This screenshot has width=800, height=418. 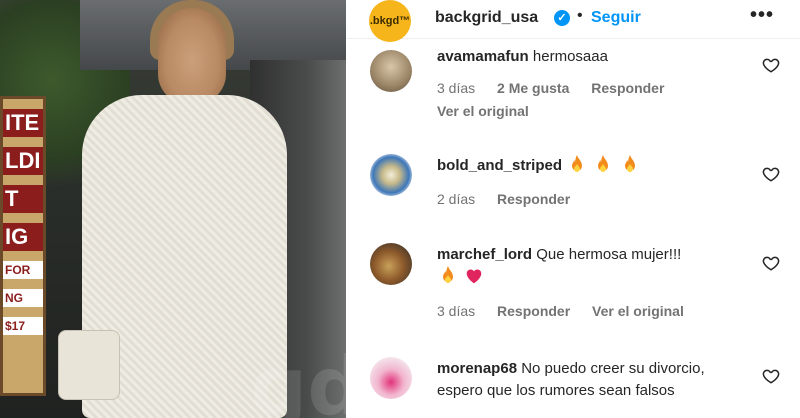 What do you see at coordinates (609, 254) in the screenshot?
I see `comment-text: Que hermosa mujer!!!` at bounding box center [609, 254].